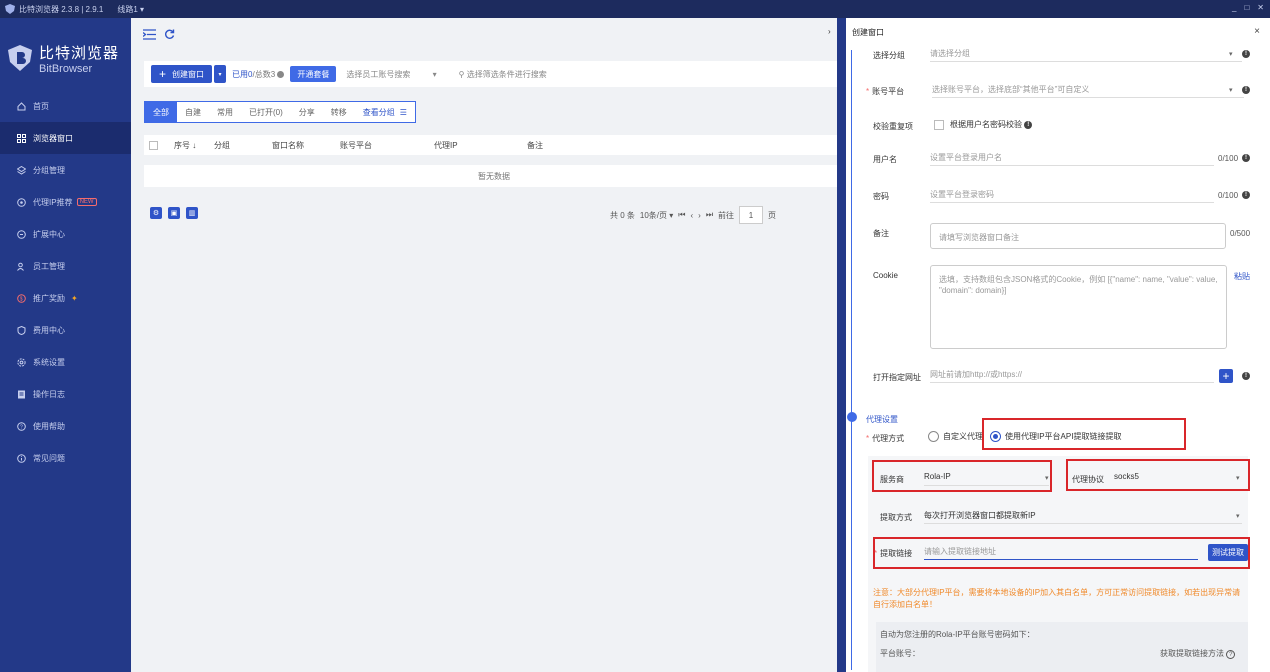 This screenshot has width=1270, height=672. I want to click on view-groups-link: 查看分组 ☰, so click(385, 112).